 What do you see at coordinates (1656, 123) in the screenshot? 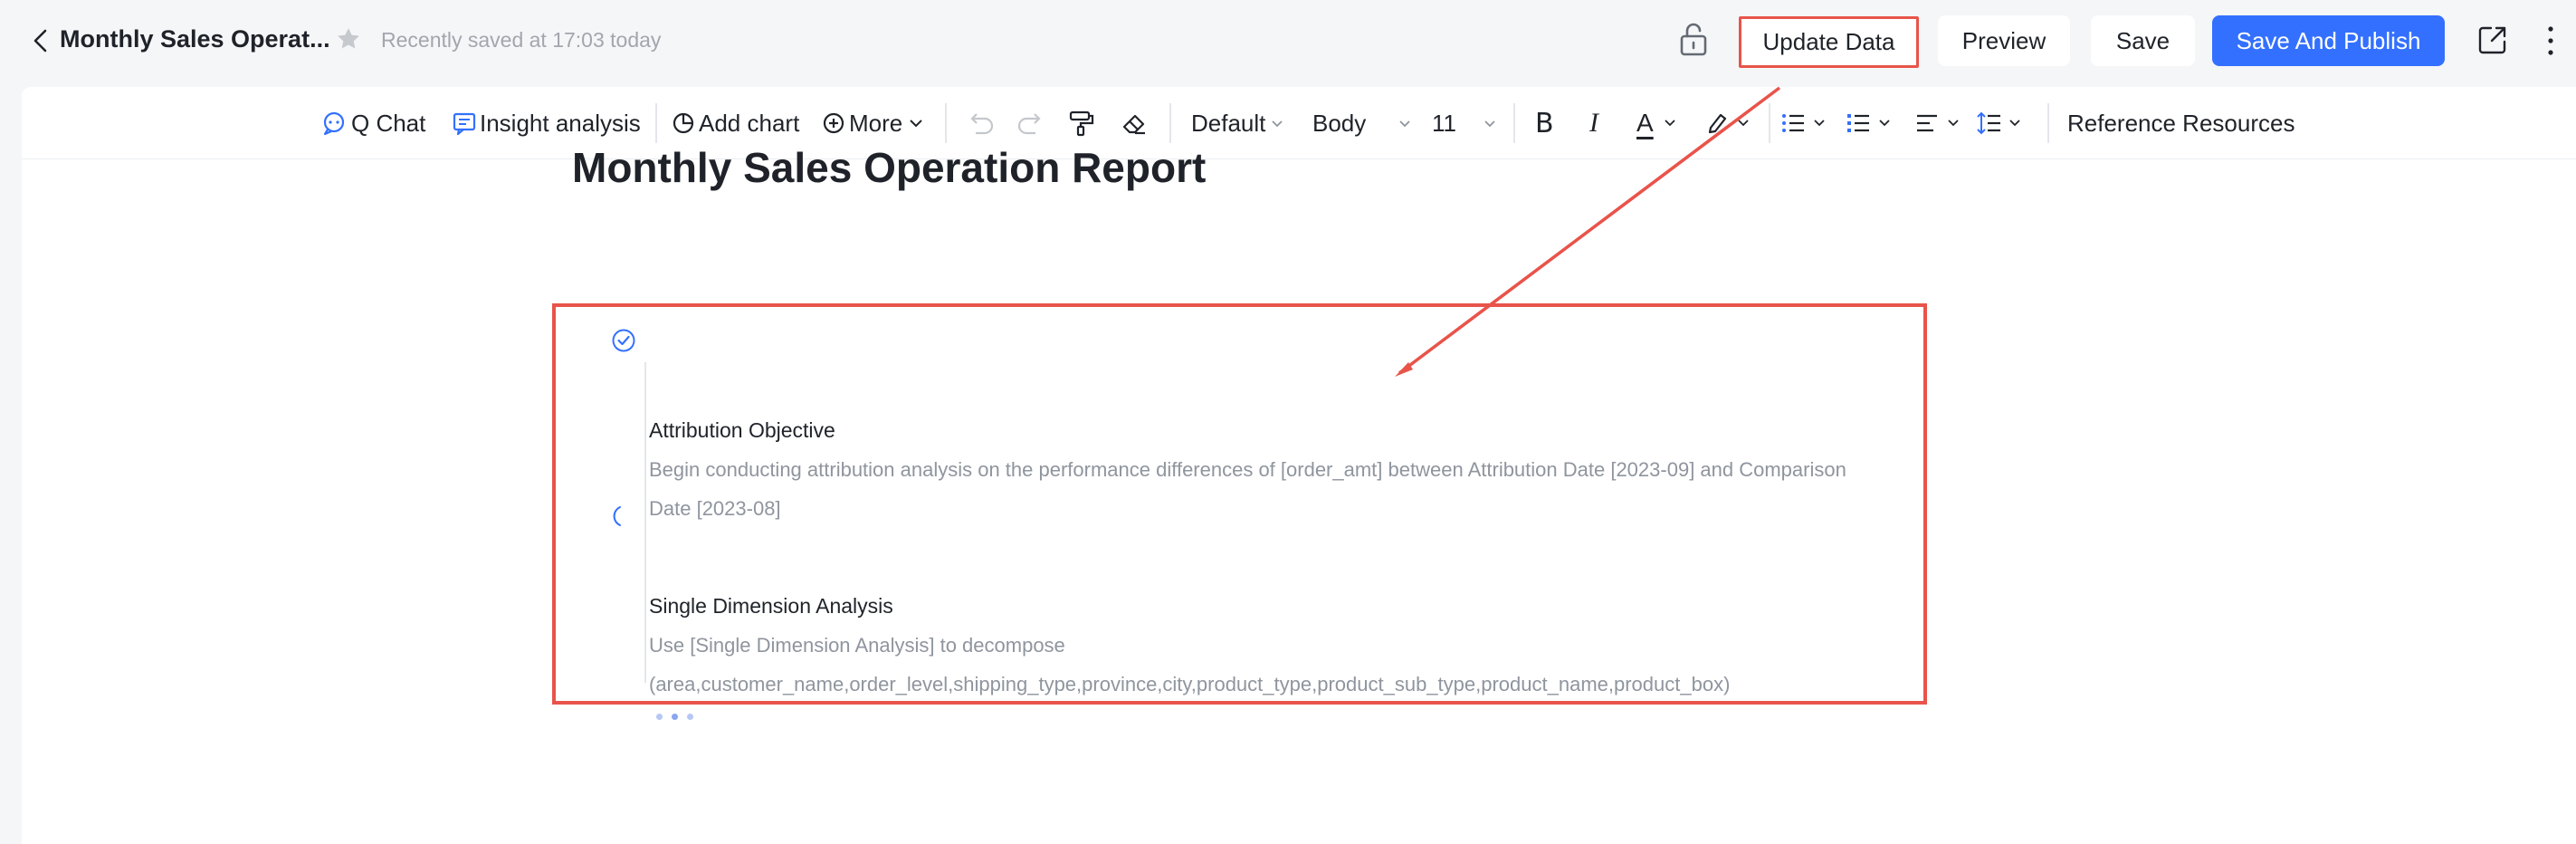
I see `font-color-button: A` at bounding box center [1656, 123].